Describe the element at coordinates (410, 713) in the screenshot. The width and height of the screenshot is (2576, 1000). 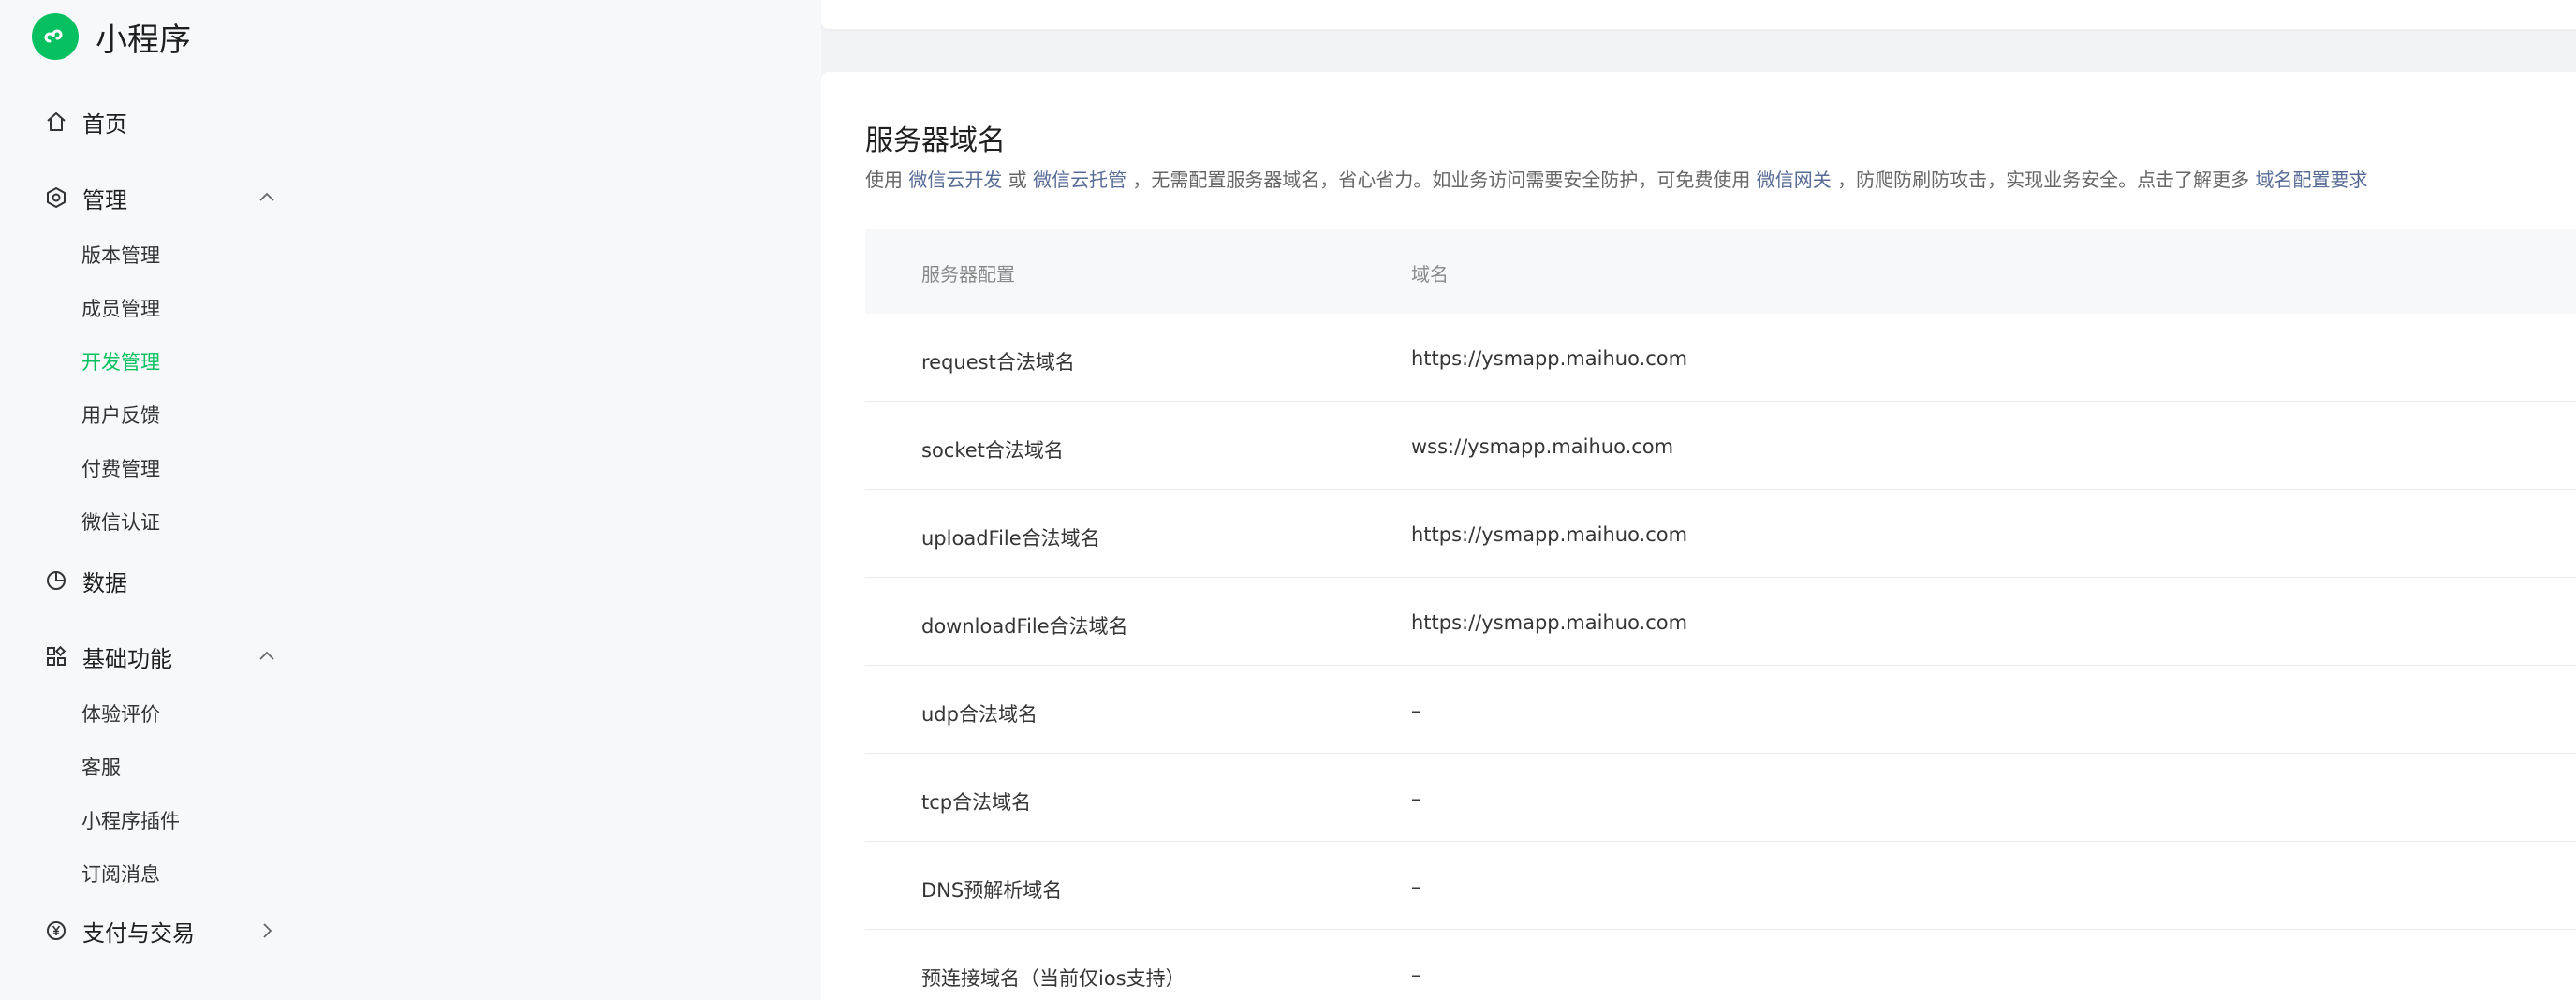
I see `nav-experience-rating: 体验评价` at that location.